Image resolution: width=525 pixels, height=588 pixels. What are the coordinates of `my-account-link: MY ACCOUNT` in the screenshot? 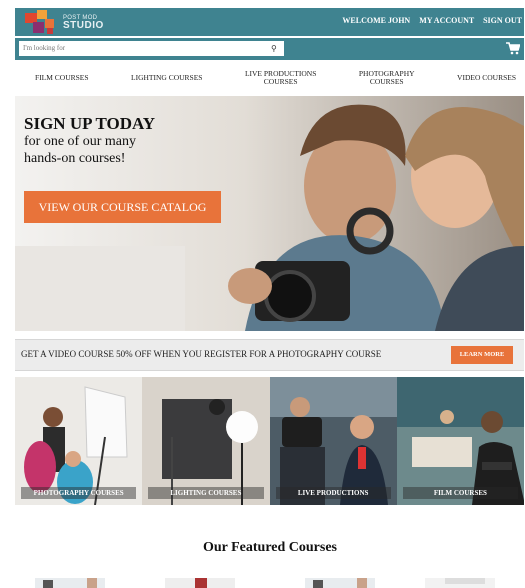 It's located at (446, 20).